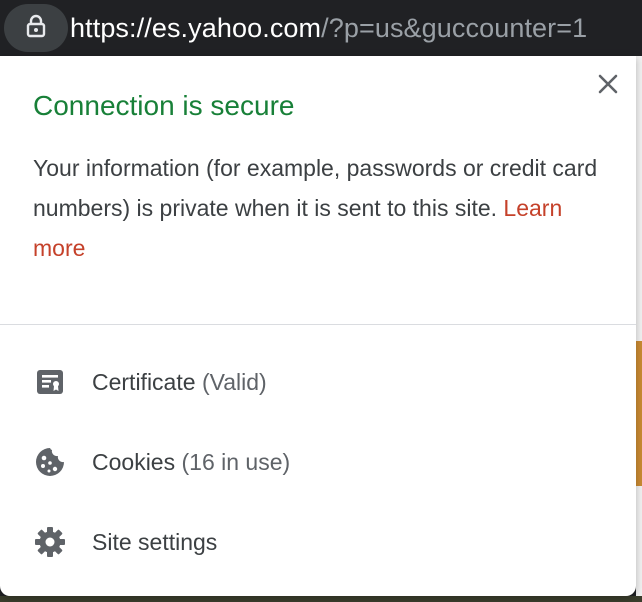  I want to click on lock-icon, so click(36, 28).